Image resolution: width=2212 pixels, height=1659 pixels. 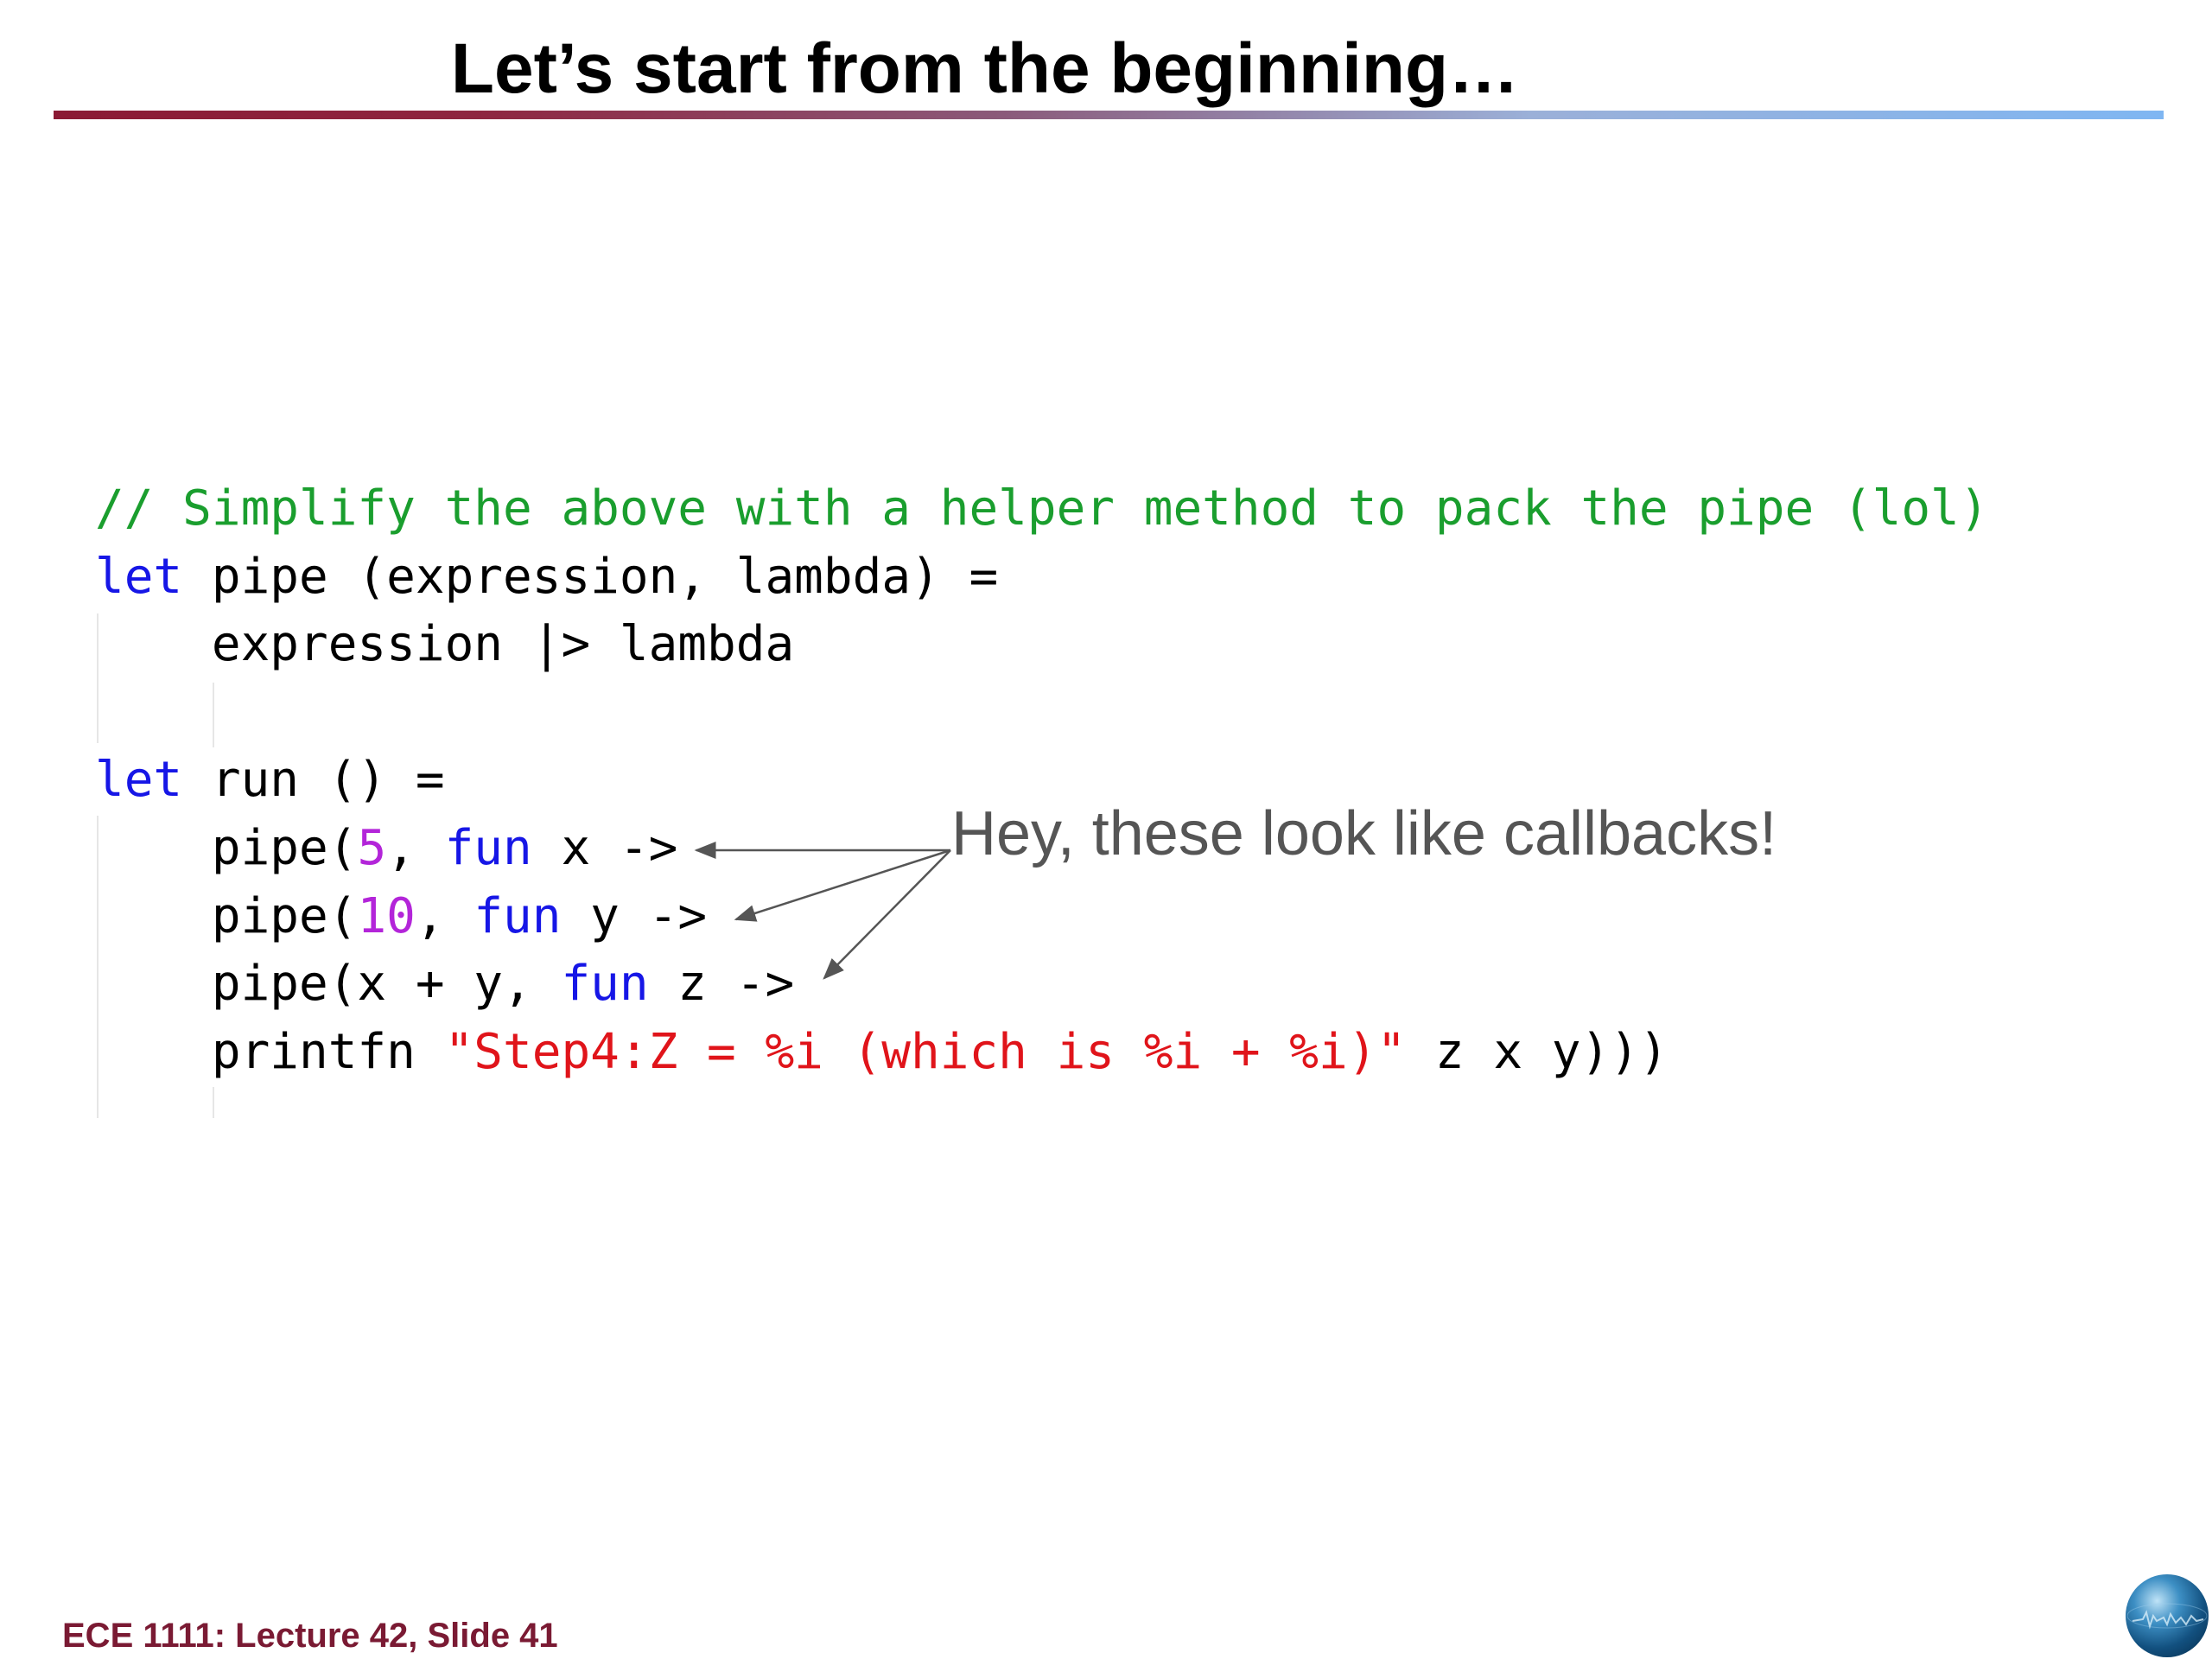 What do you see at coordinates (1364, 833) in the screenshot?
I see `callout-text: Hey, these look like callbacks!` at bounding box center [1364, 833].